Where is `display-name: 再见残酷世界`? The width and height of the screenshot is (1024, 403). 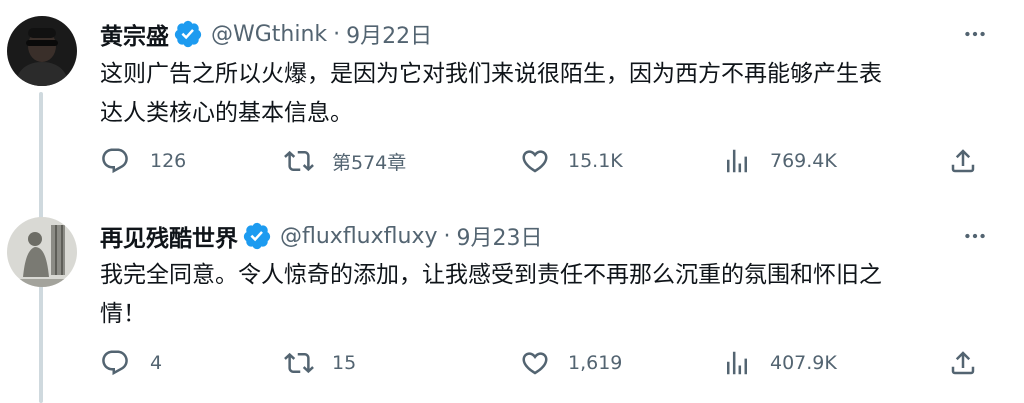
display-name: 再见残酷世界 is located at coordinates (169, 236).